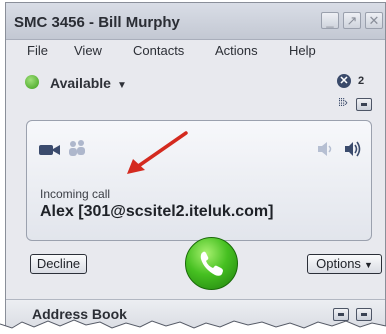  What do you see at coordinates (302, 50) in the screenshot?
I see `menu-help: Help` at bounding box center [302, 50].